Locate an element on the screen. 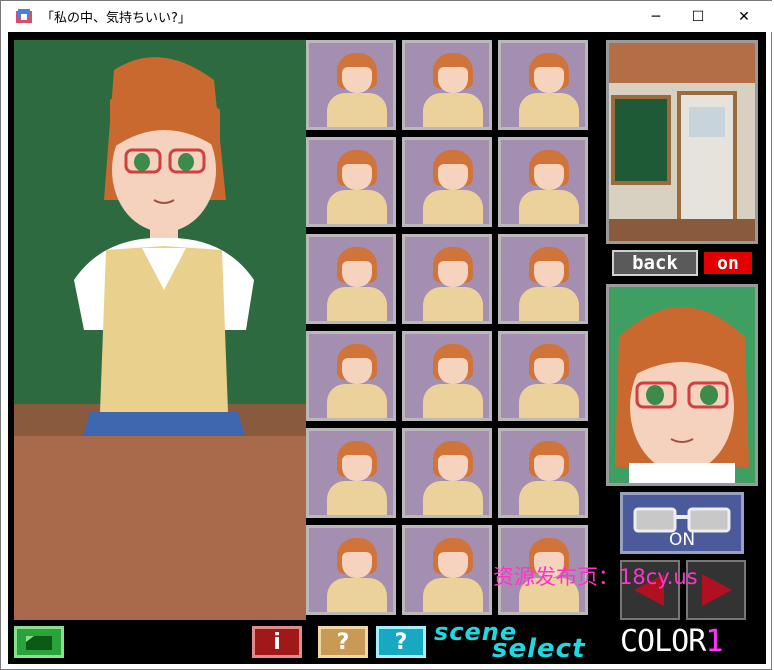  watermark-text: 资源发布页：18cy.us is located at coordinates (595, 577).